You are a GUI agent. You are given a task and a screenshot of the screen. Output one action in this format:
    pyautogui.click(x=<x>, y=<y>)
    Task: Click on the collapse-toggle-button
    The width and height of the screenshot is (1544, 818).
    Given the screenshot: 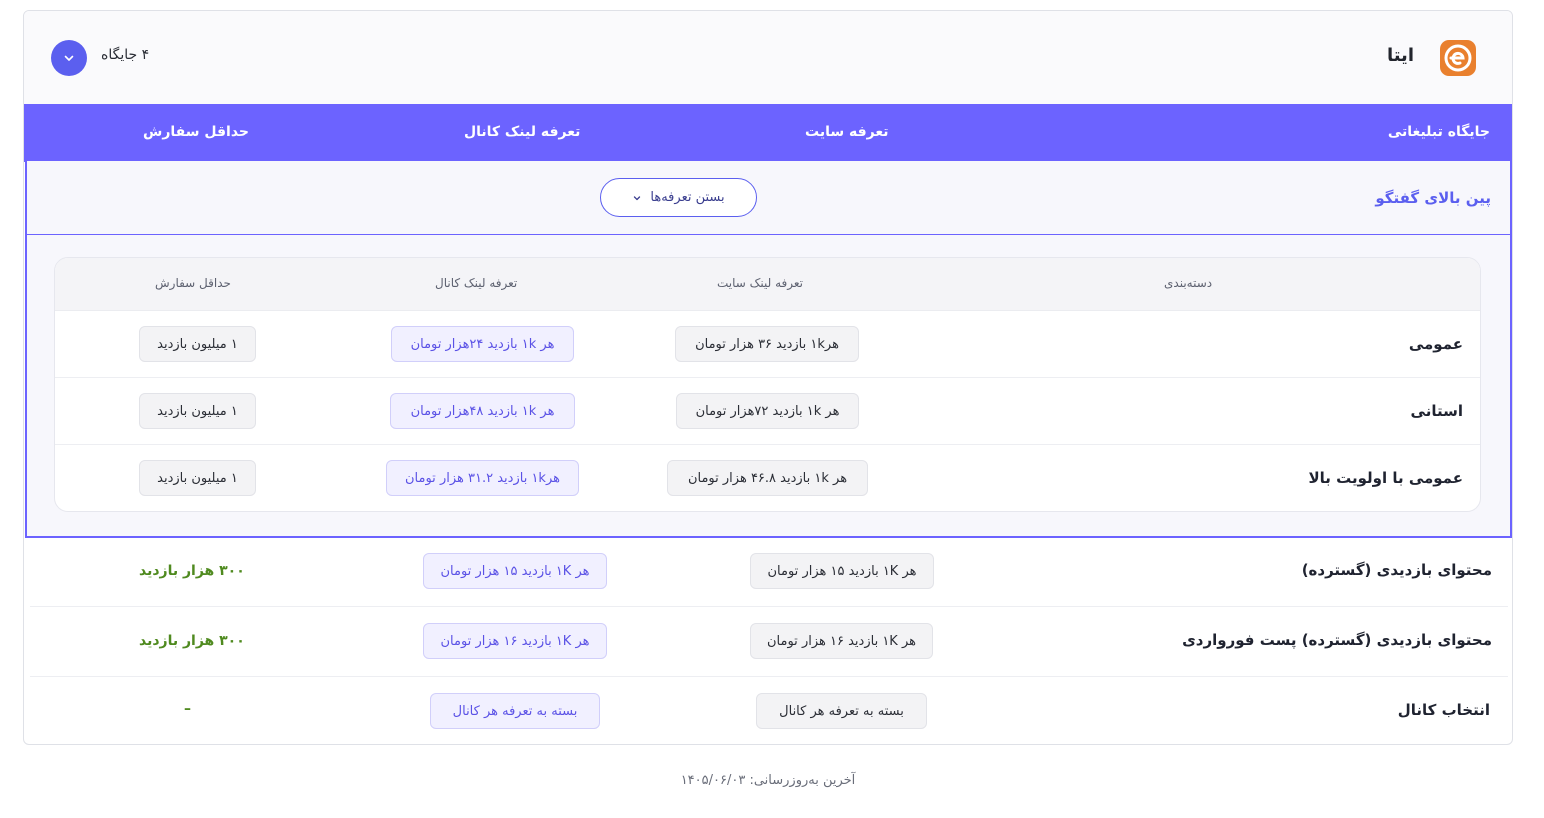 What is the action you would take?
    pyautogui.click(x=69, y=58)
    